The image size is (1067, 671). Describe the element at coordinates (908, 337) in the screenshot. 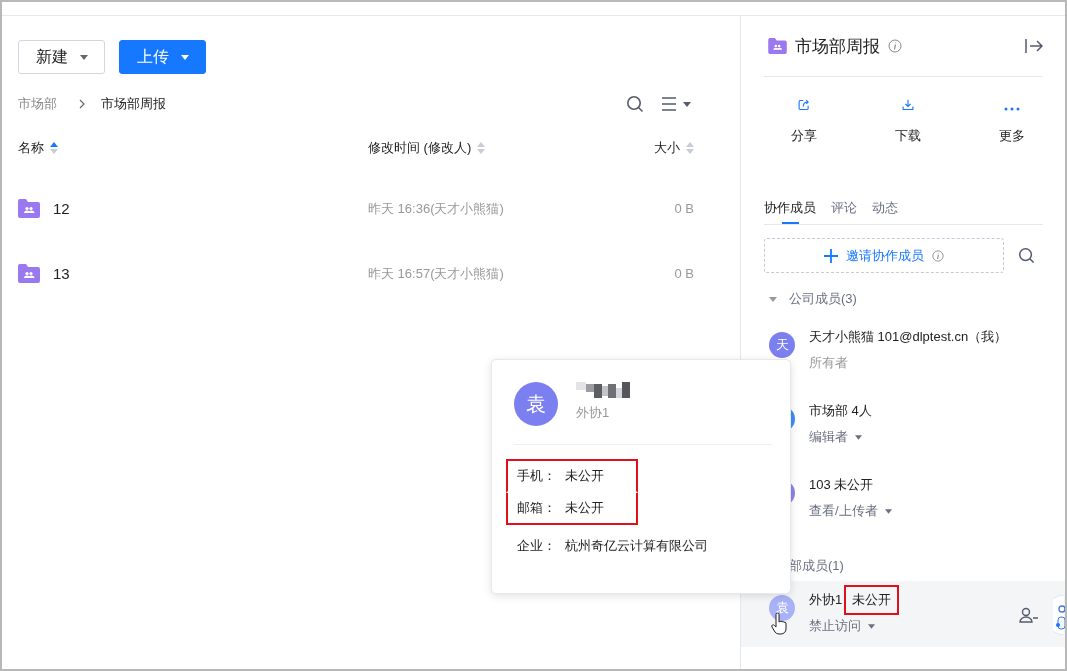

I see `member-name: 天才小熊猫 101@dlptest.cn（我）` at that location.